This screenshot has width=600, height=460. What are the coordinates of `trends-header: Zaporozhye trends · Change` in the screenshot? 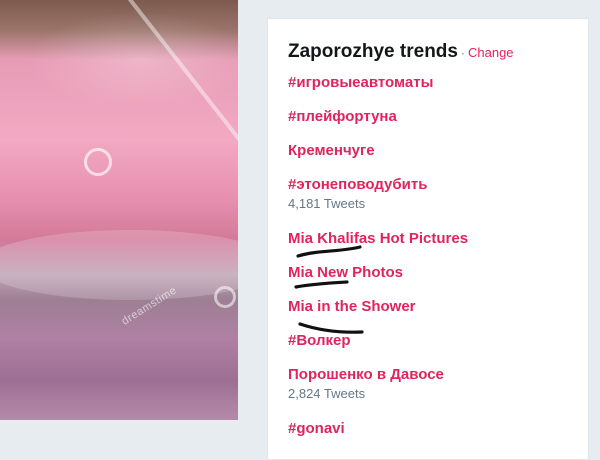 It's located at (401, 52).